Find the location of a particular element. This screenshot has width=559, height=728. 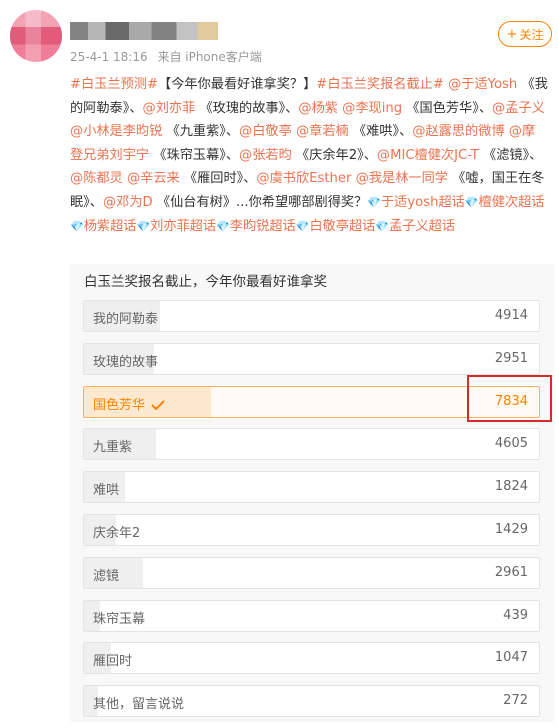

mention-link: @杨紫 is located at coordinates (318, 108).